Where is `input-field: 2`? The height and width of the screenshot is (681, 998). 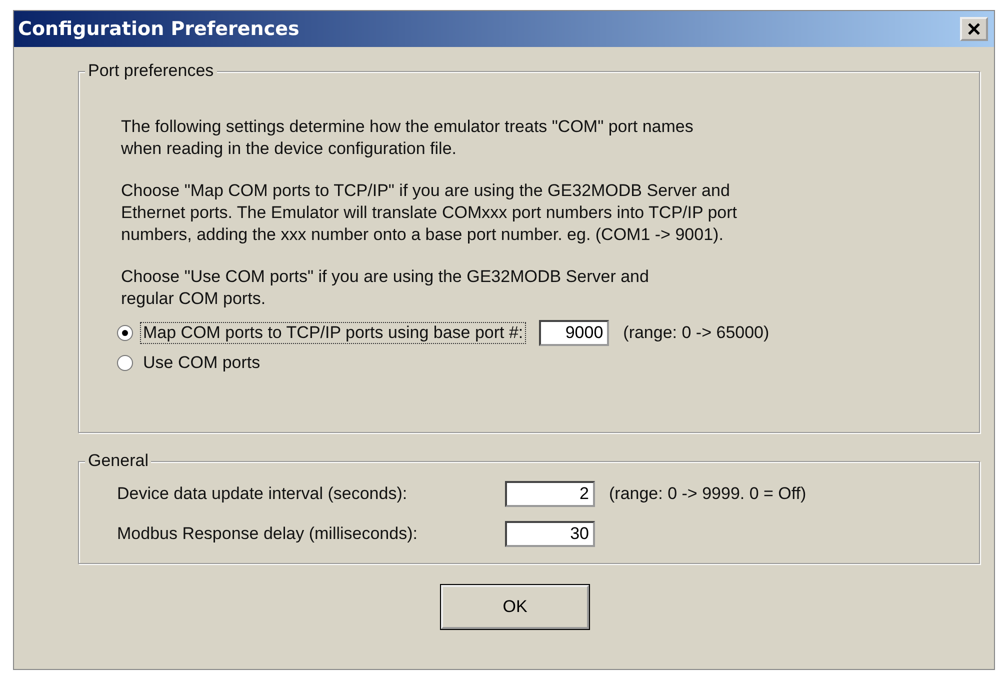
input-field: 2 is located at coordinates (550, 494).